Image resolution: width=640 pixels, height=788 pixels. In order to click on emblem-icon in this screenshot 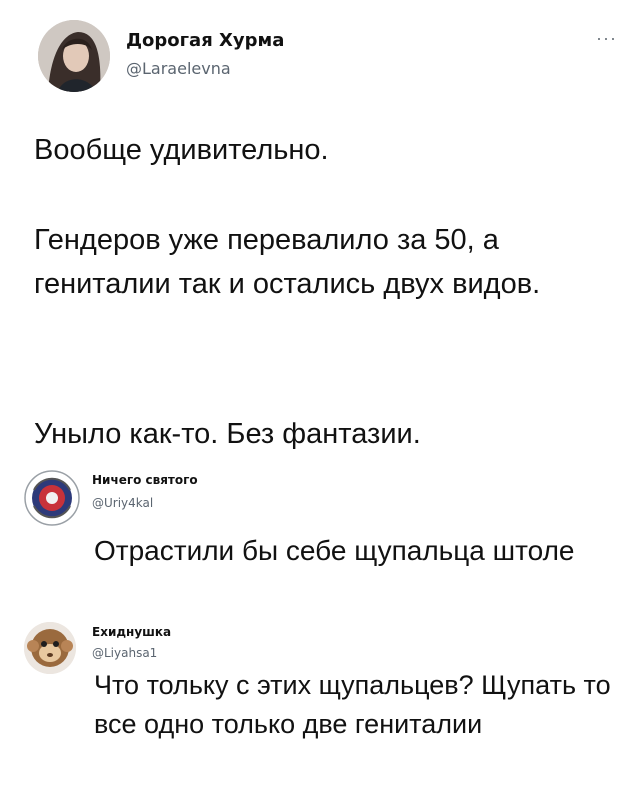, I will do `click(52, 498)`.